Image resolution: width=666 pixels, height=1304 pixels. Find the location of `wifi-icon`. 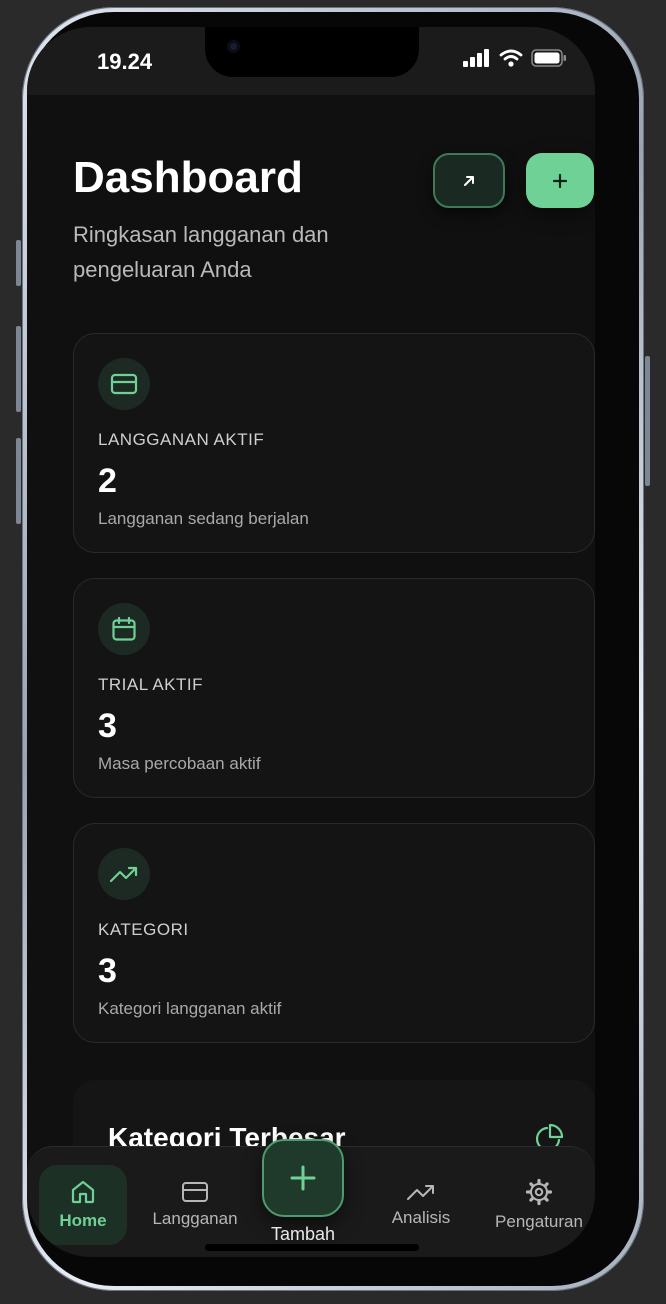

wifi-icon is located at coordinates (511, 58).